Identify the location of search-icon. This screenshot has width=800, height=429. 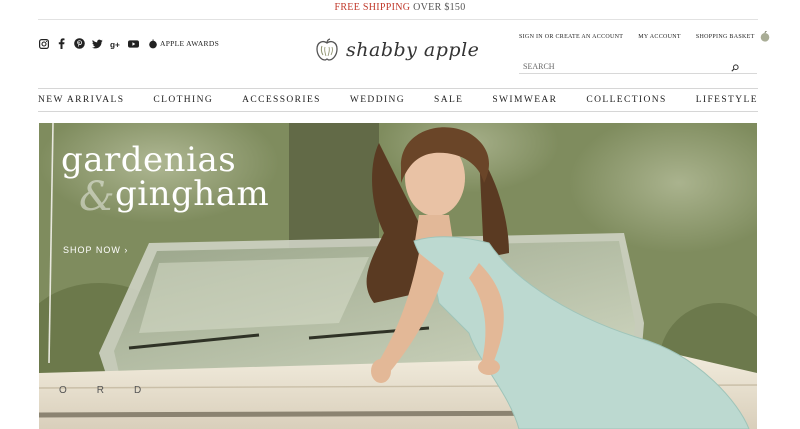
(735, 68).